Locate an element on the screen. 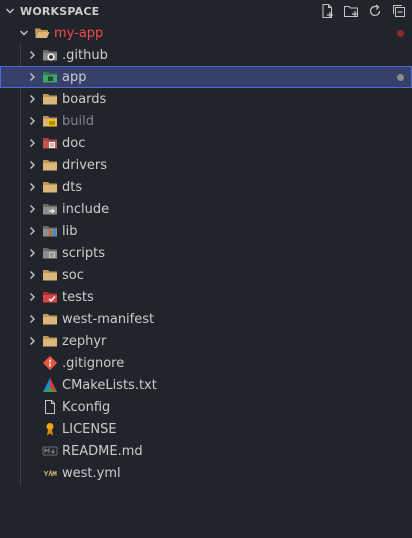  tree-folder-include: include is located at coordinates (206, 209).